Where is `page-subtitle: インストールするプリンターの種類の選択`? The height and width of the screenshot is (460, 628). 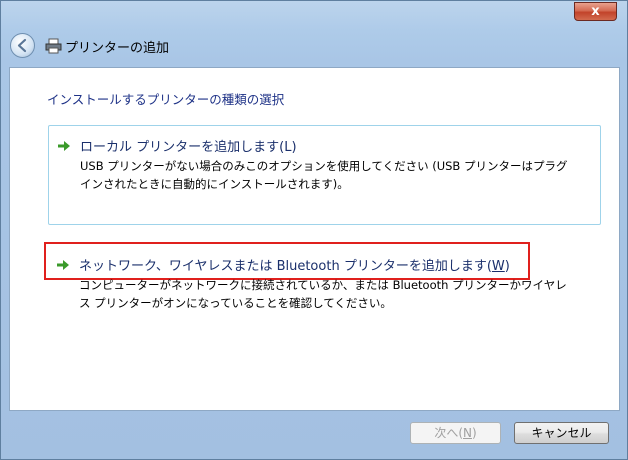
page-subtitle: インストールするプリンターの種類の選択 is located at coordinates (166, 99).